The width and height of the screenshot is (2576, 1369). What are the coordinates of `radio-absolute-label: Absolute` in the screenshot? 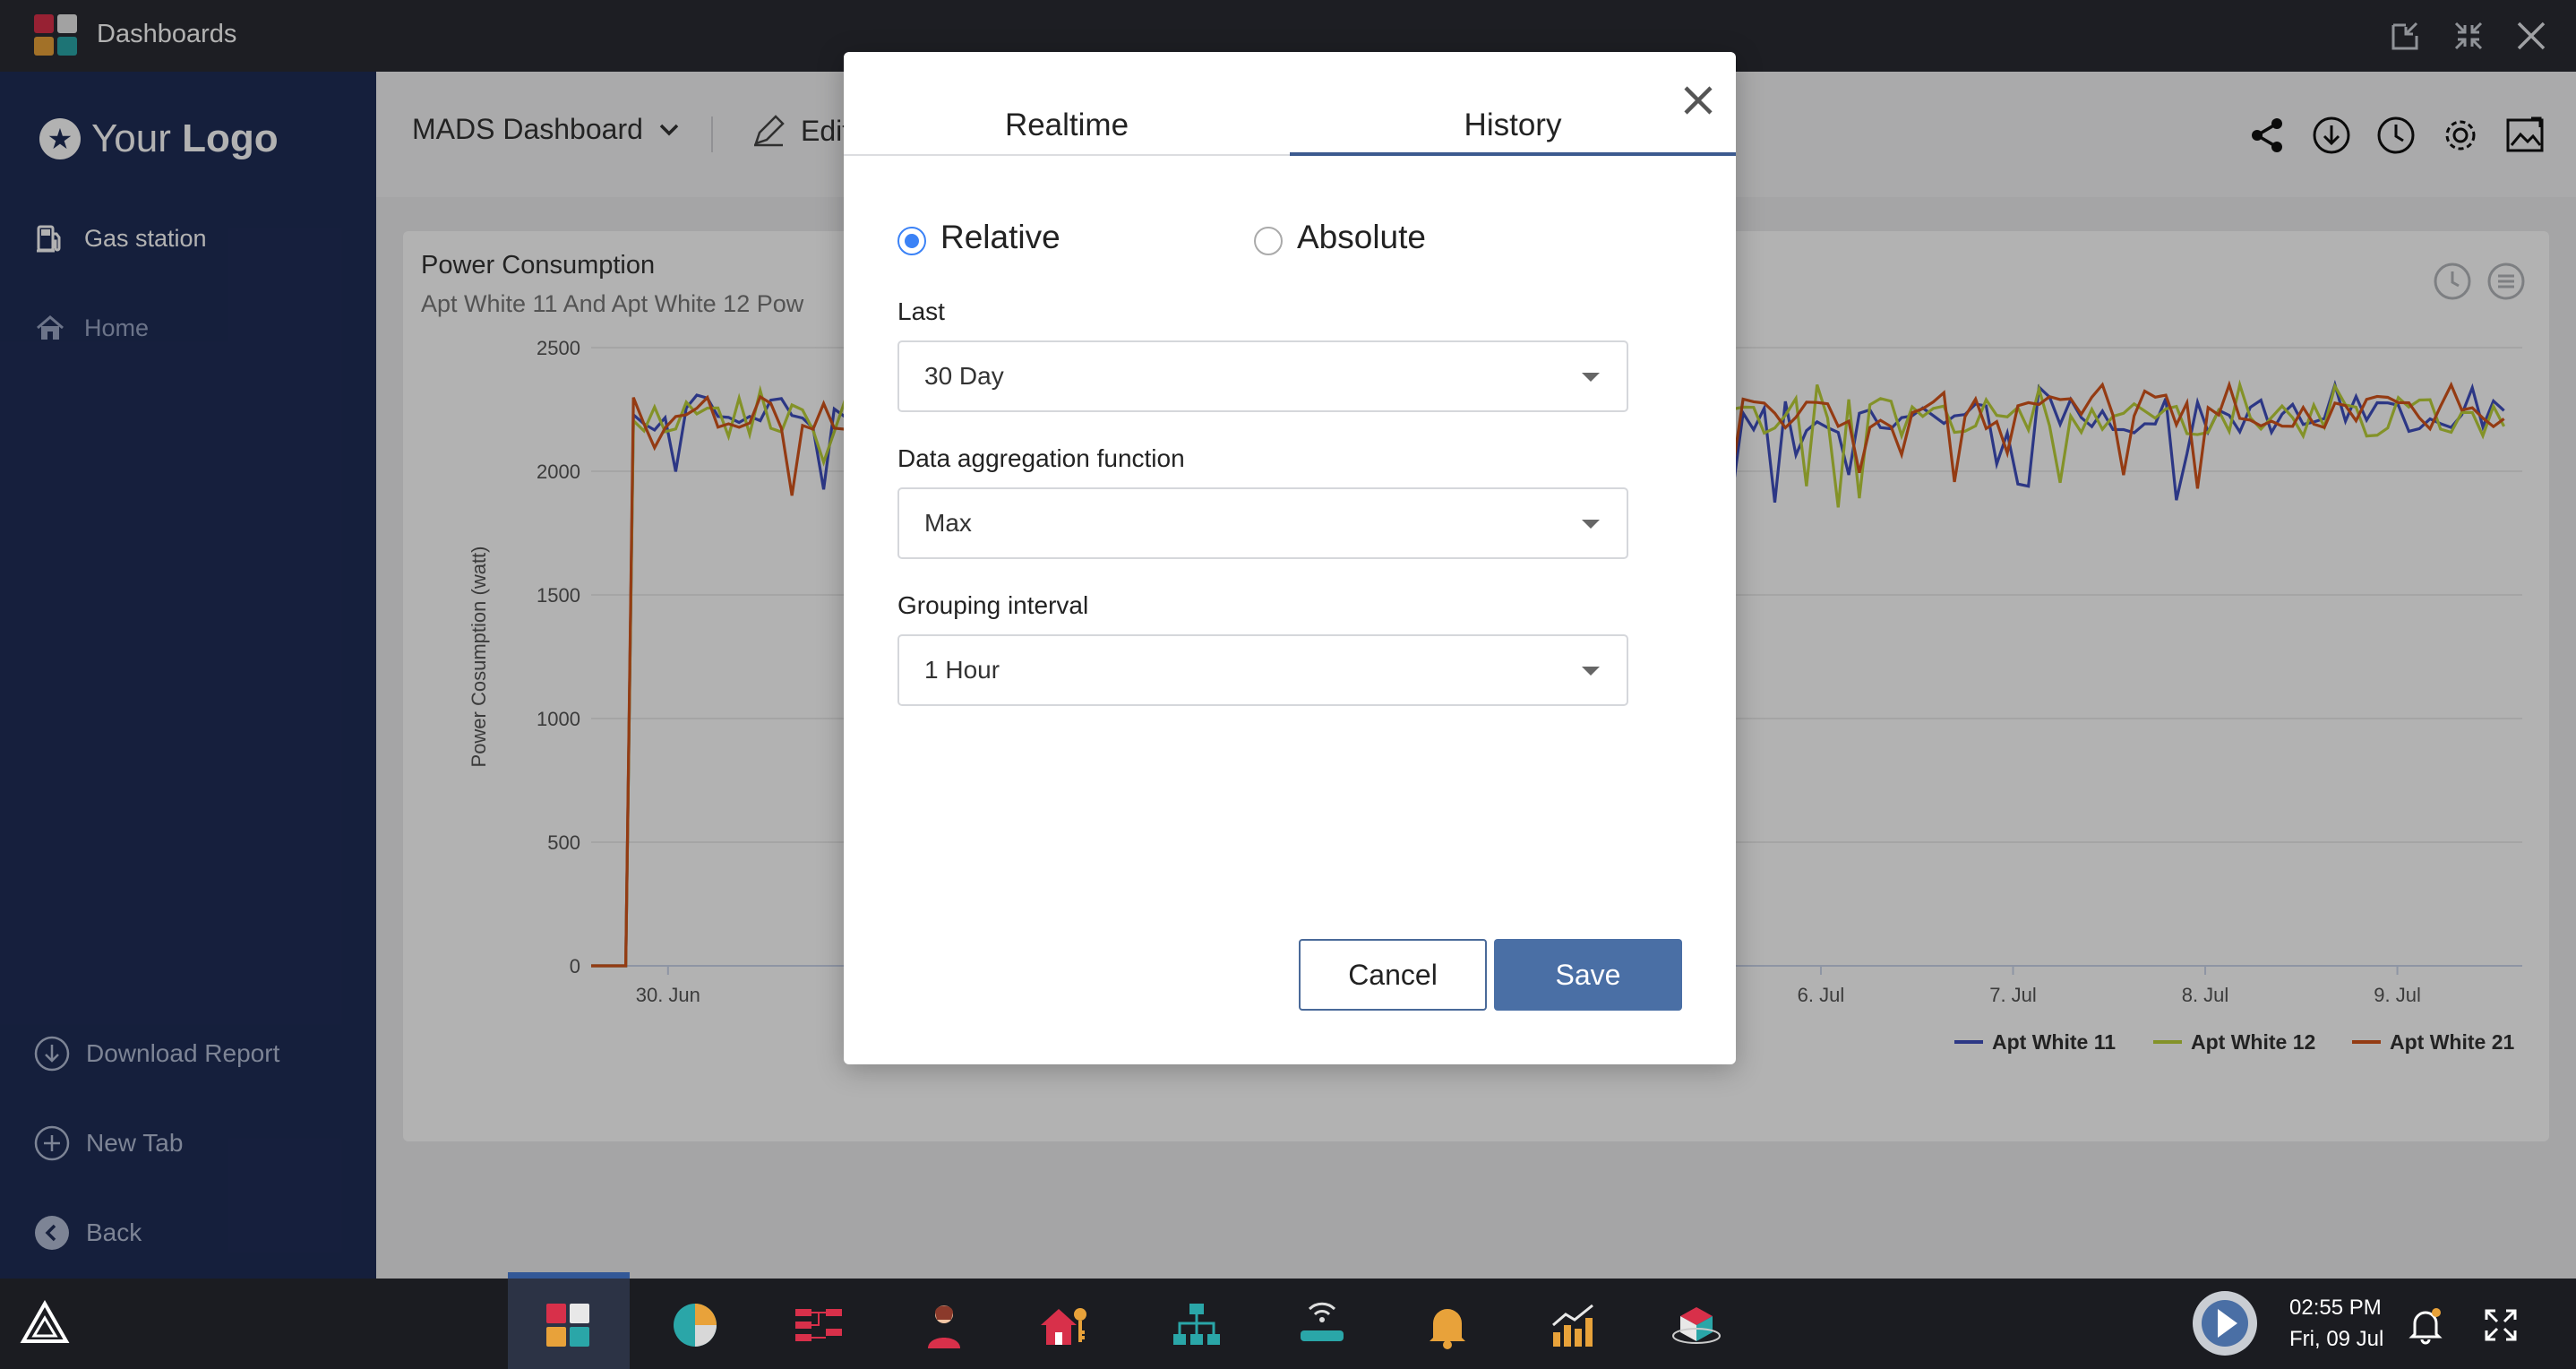 It's located at (1361, 237).